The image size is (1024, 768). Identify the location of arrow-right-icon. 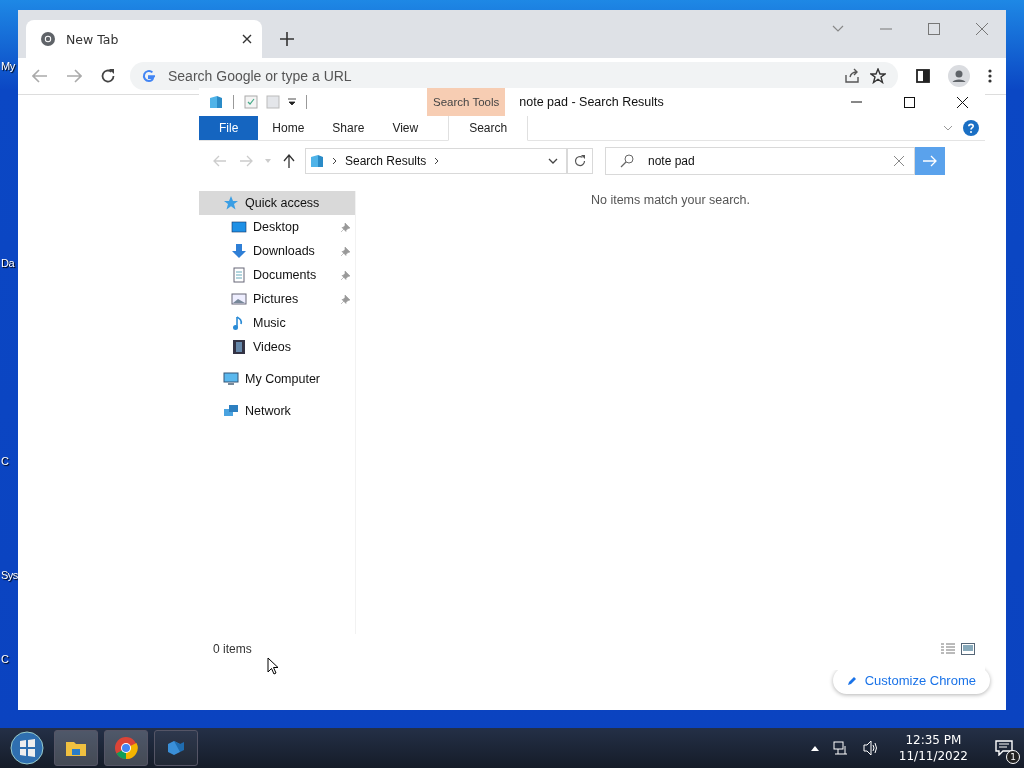
(930, 161).